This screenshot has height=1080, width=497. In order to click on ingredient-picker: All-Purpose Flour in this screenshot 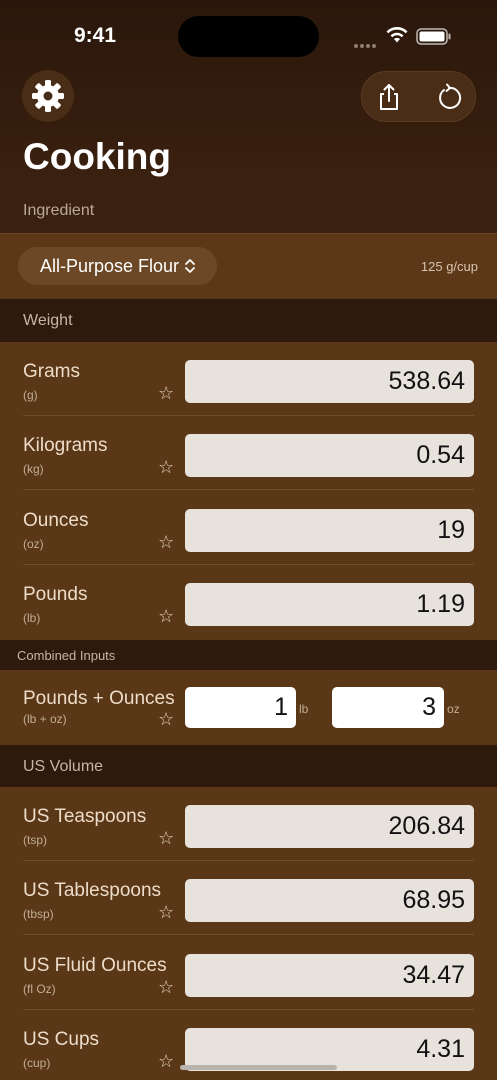, I will do `click(117, 266)`.